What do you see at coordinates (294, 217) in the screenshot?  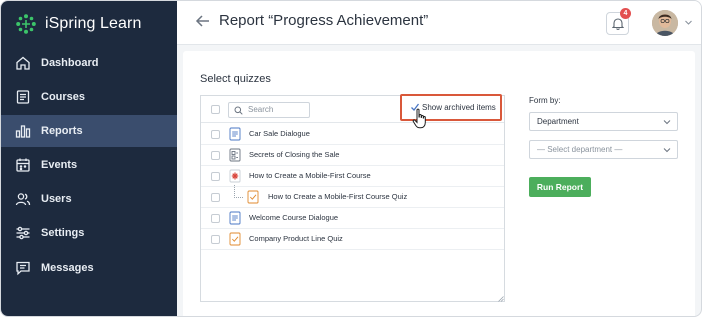 I see `item-label: Welcome Course Dialogue` at bounding box center [294, 217].